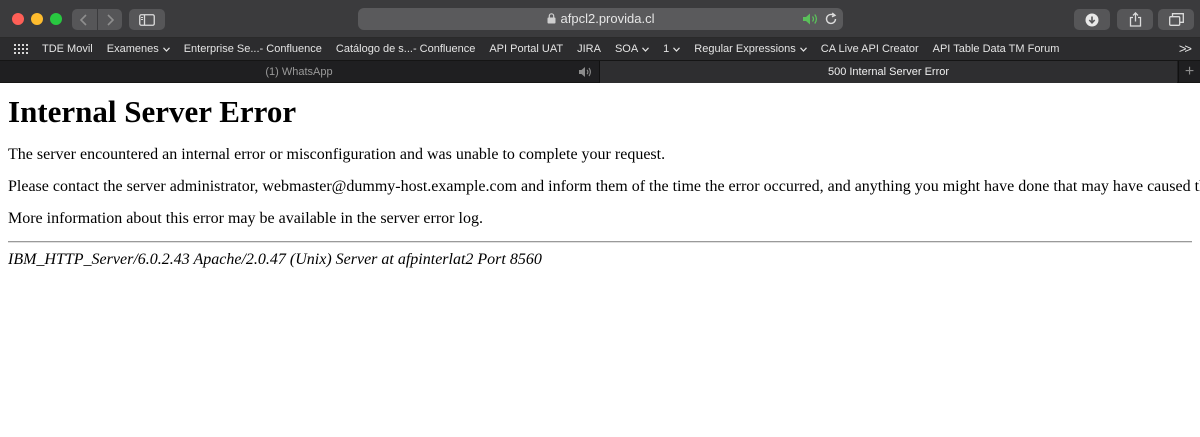 Image resolution: width=1200 pixels, height=437 pixels. What do you see at coordinates (1185, 49) in the screenshot?
I see `bookmarks-overflow-button: >>` at bounding box center [1185, 49].